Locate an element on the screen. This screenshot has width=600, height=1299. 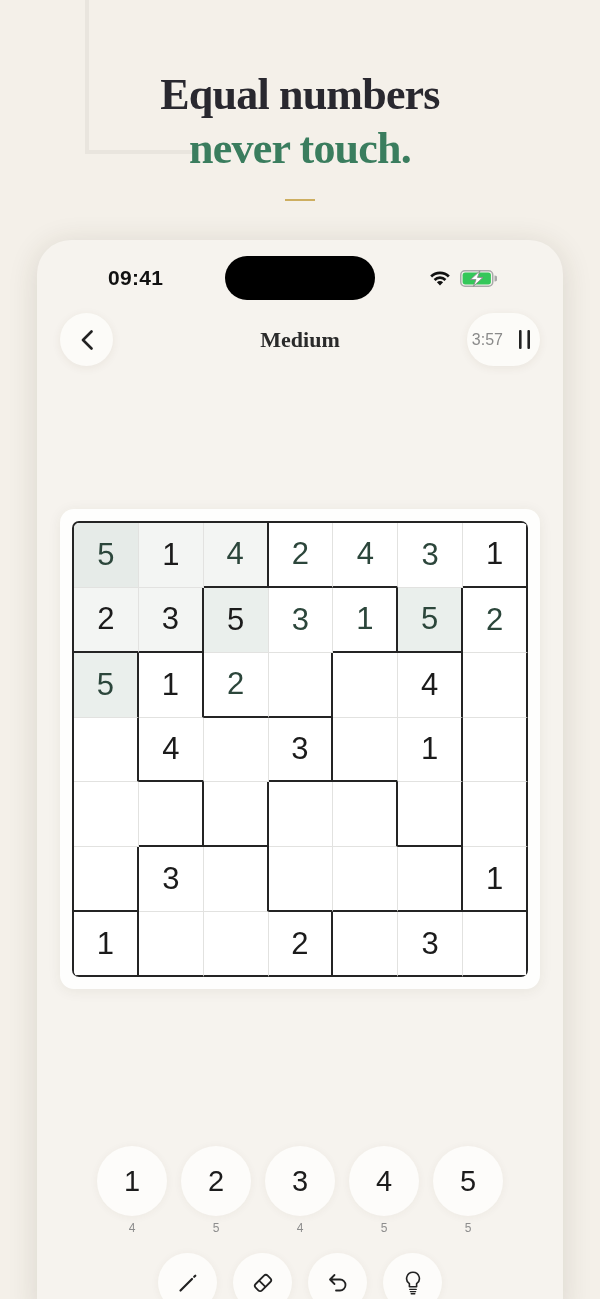
divider-line is located at coordinates (300, 200).